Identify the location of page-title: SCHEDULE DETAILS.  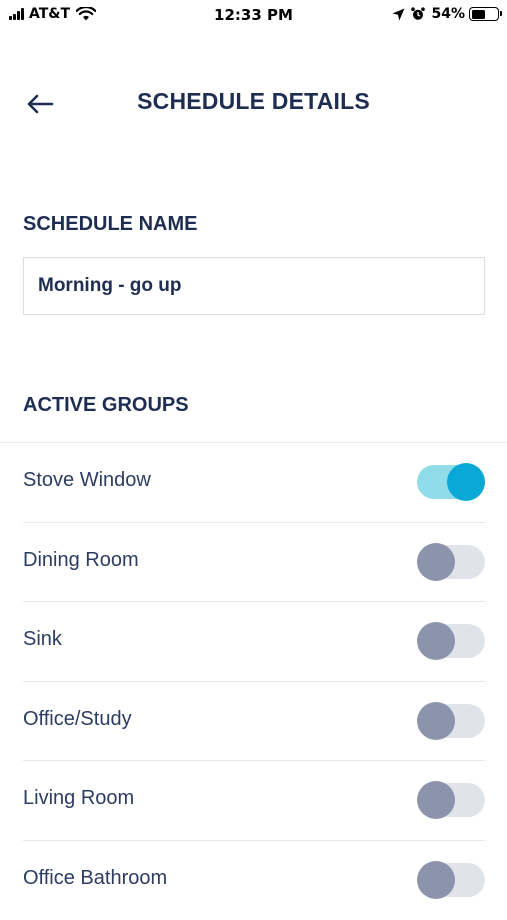
(253, 101).